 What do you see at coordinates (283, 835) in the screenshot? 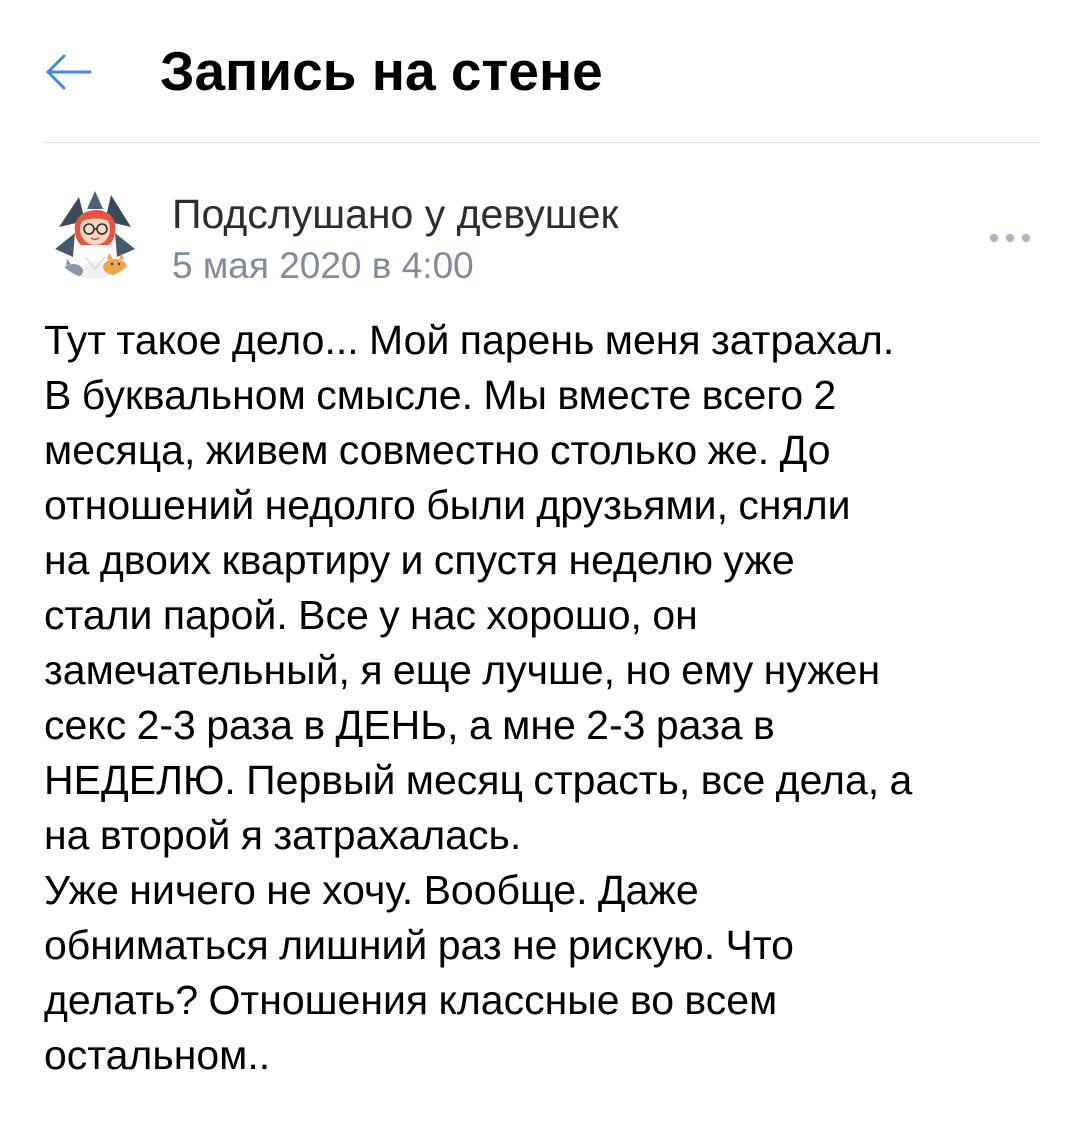
I see `post-text-line: на второй я затрахалась.` at bounding box center [283, 835].